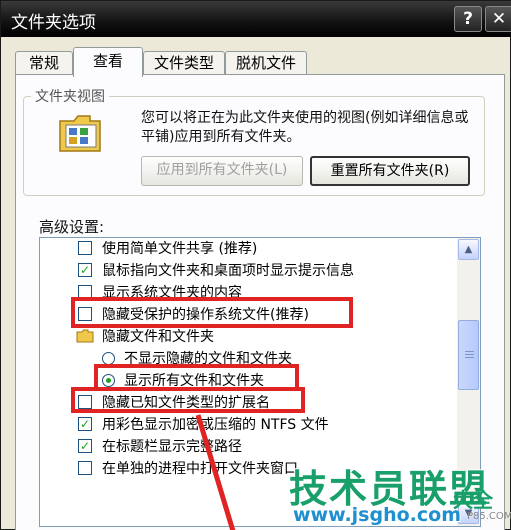 This screenshot has width=511, height=530. I want to click on advanced-settings-label: 高级设置:, so click(72, 227).